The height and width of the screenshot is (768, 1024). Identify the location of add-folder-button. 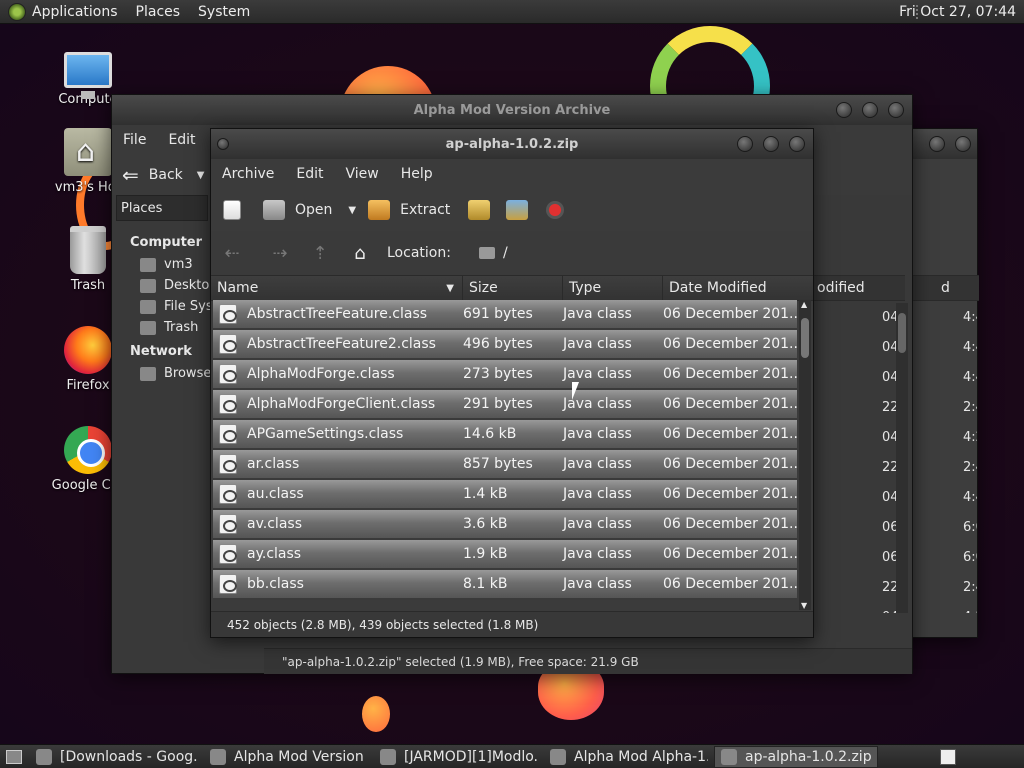
(522, 210).